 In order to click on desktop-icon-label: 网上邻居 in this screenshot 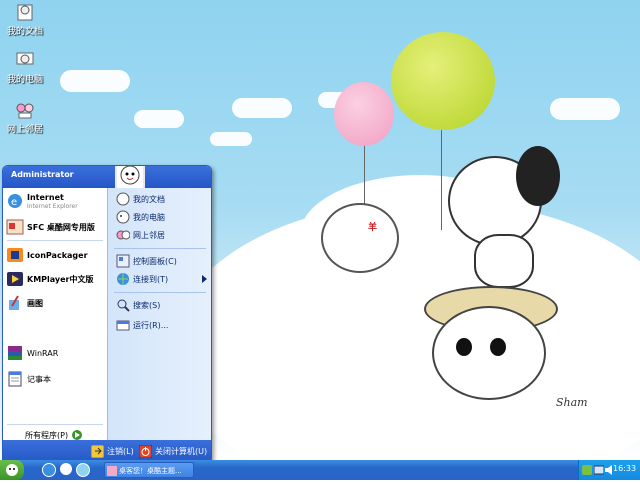, I will do `click(24, 130)`.